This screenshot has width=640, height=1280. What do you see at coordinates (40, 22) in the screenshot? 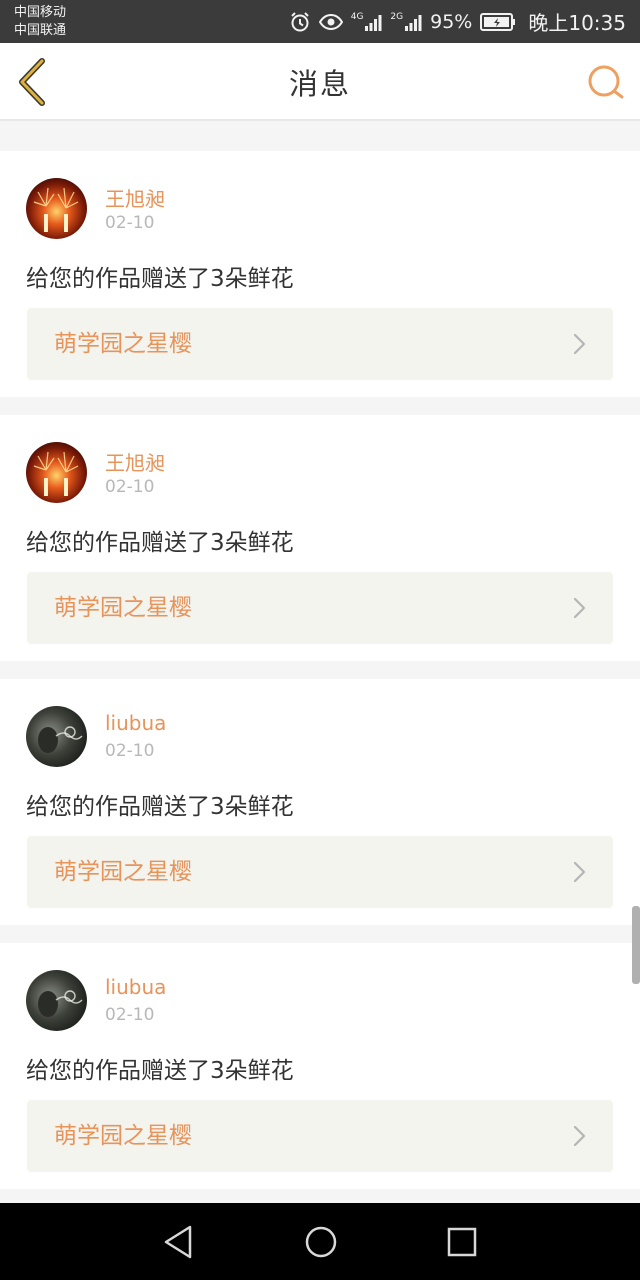
I see `carrier-info: 中国移动 中国联通` at bounding box center [40, 22].